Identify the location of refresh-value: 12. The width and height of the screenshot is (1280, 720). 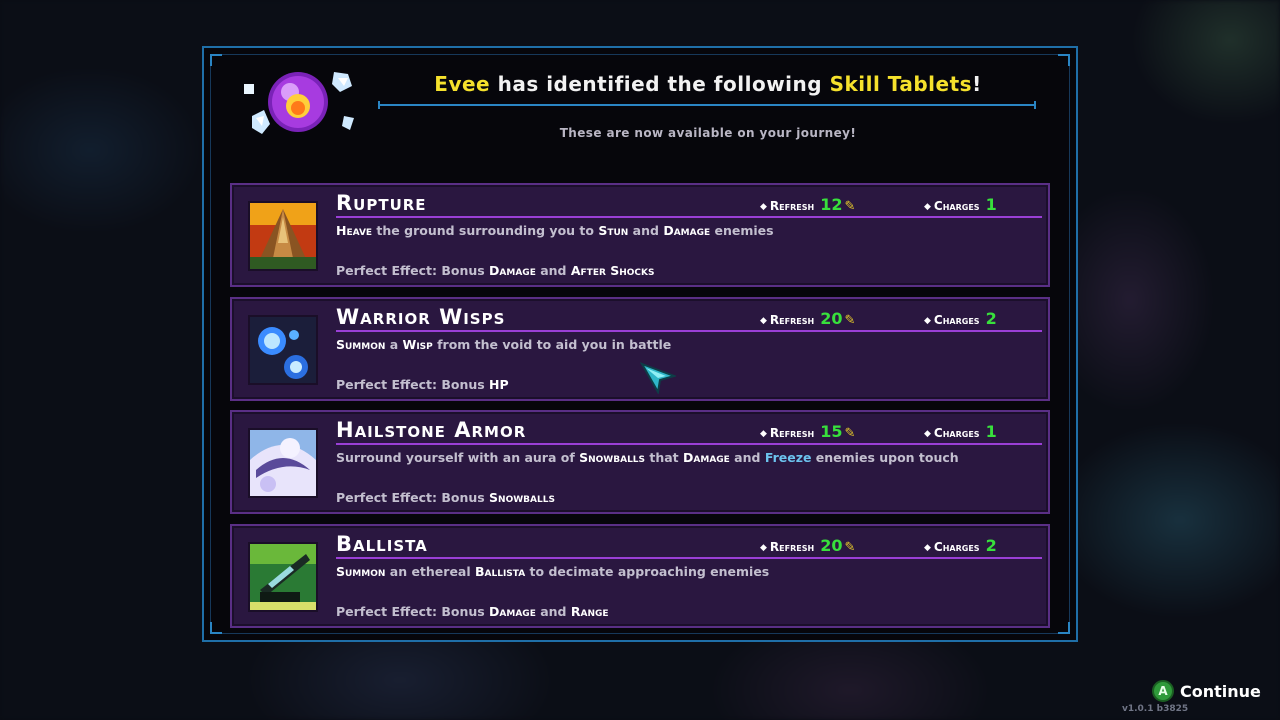
(831, 204).